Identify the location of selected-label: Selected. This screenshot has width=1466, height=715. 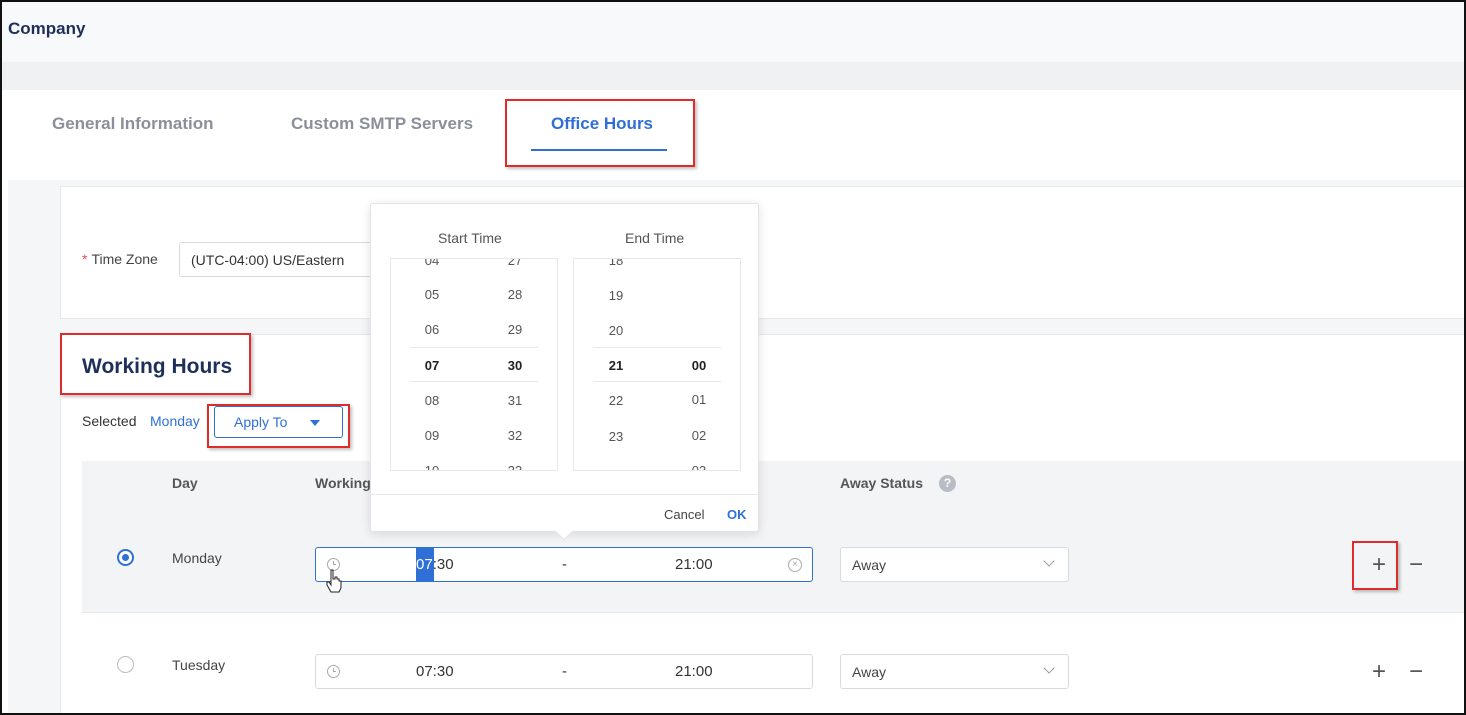
(109, 421).